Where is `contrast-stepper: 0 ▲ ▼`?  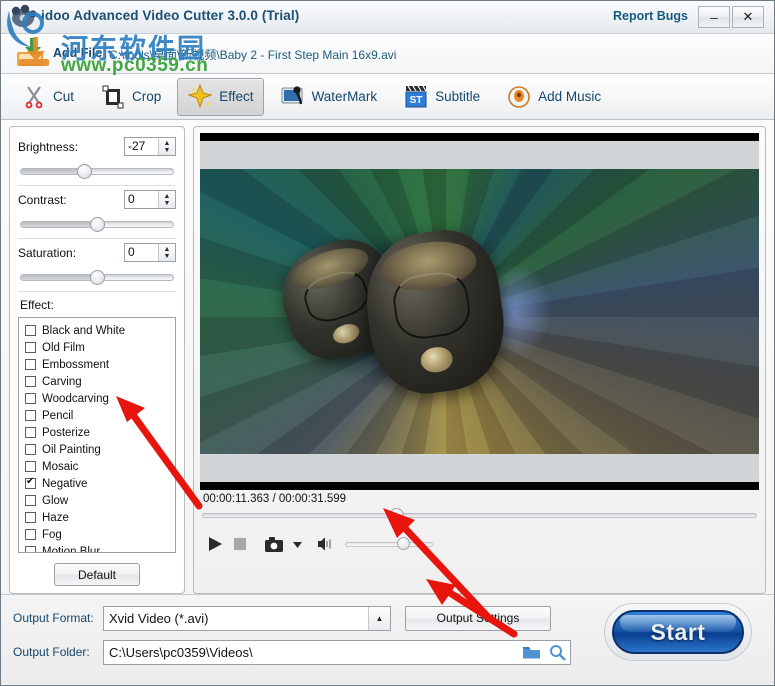
contrast-stepper: 0 ▲ ▼ is located at coordinates (150, 199).